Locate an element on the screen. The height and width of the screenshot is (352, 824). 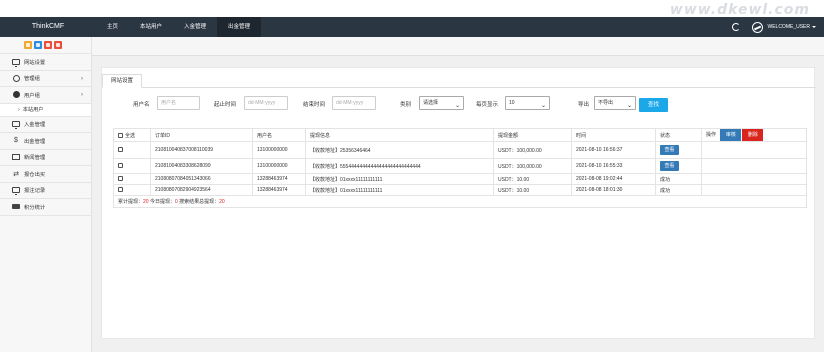
status-header: 状态 is located at coordinates (678, 135).